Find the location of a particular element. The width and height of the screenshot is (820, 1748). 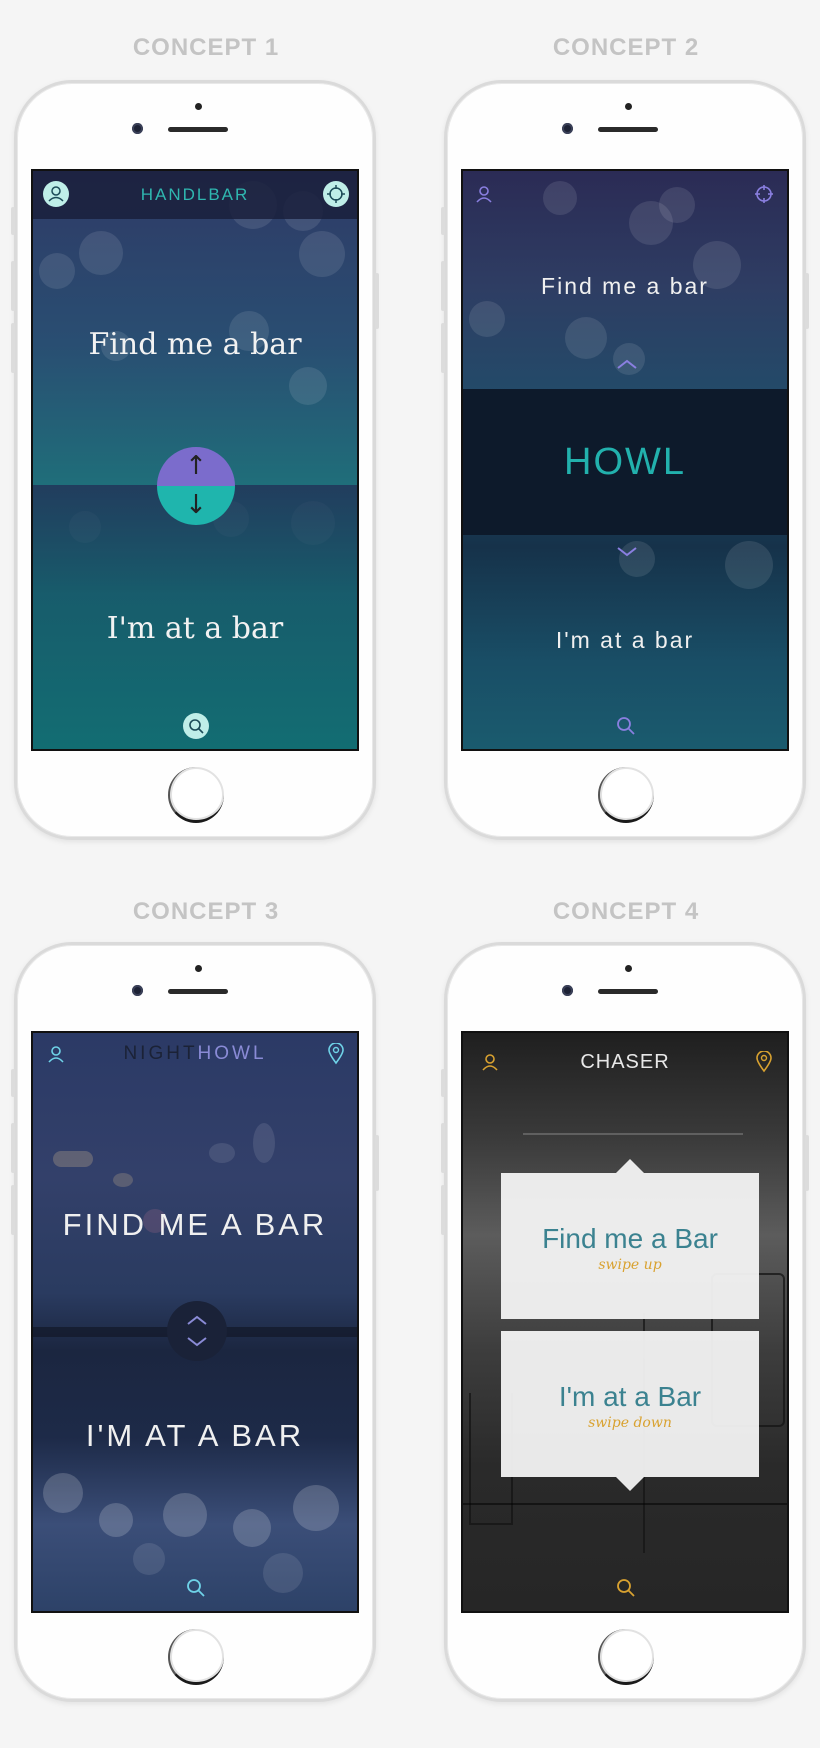

app-brand: NIGHTHOWL is located at coordinates (195, 1053).